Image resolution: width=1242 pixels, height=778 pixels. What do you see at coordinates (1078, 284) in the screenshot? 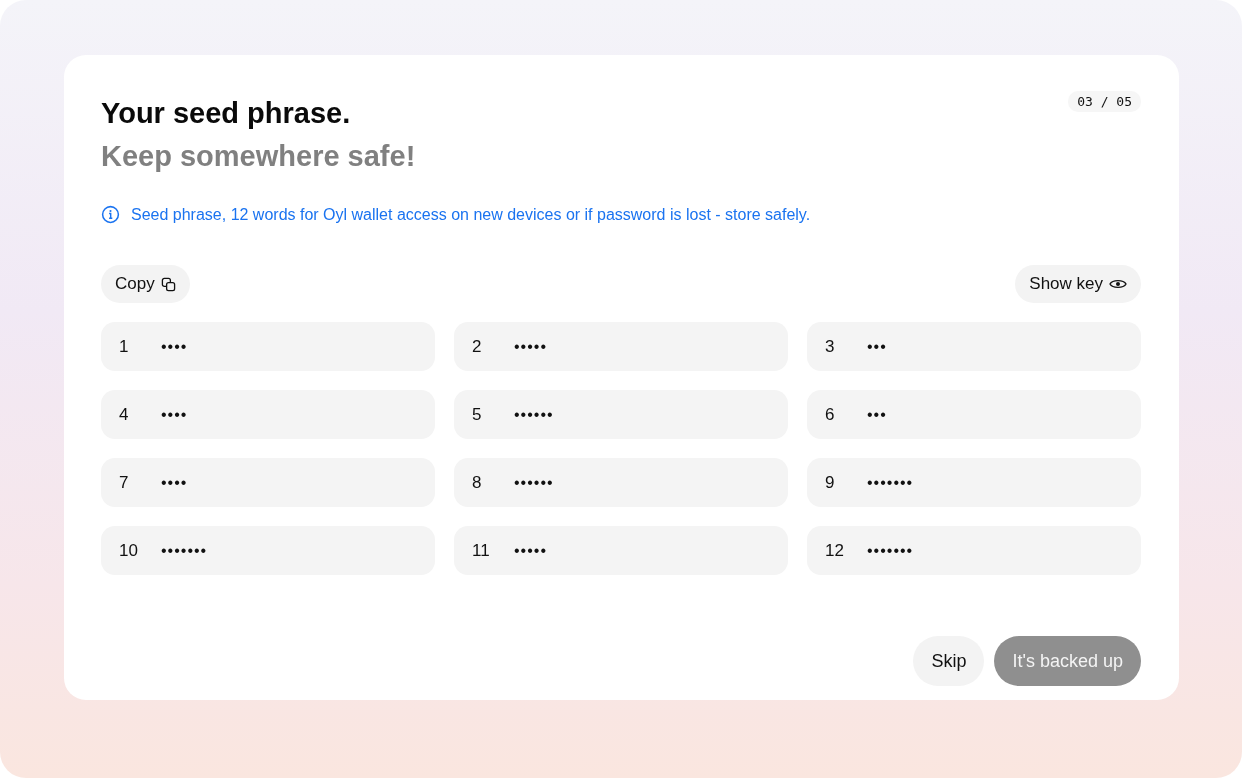
I see `show-key-button: Show key` at bounding box center [1078, 284].